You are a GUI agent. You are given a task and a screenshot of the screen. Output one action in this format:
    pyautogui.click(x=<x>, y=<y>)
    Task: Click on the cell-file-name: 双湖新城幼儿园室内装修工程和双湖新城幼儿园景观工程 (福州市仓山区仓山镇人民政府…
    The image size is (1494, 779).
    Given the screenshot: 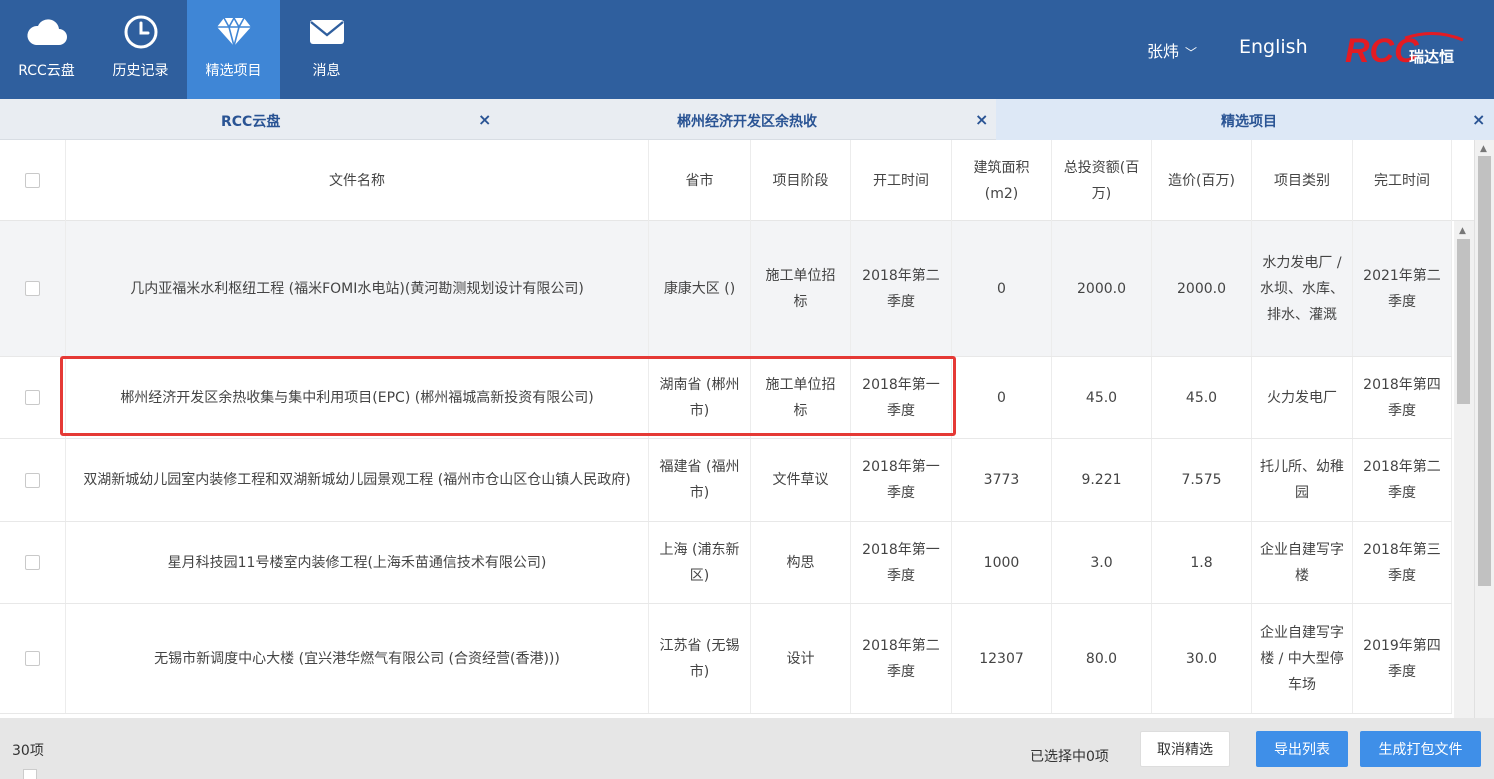 What is the action you would take?
    pyautogui.click(x=357, y=480)
    